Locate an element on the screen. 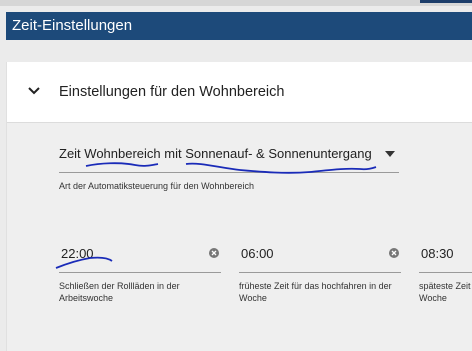 The height and width of the screenshot is (351, 472). page-title: Zeit-Einstellungen is located at coordinates (72, 25).